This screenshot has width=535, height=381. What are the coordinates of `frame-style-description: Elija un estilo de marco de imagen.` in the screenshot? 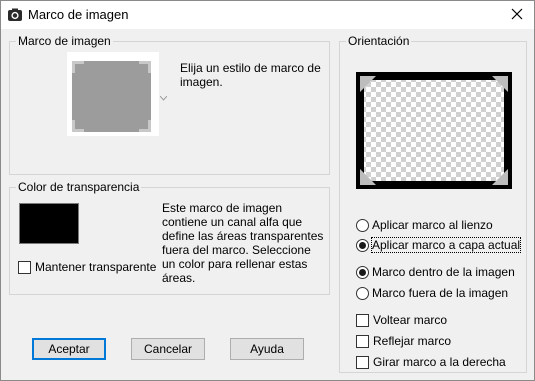 It's located at (250, 75).